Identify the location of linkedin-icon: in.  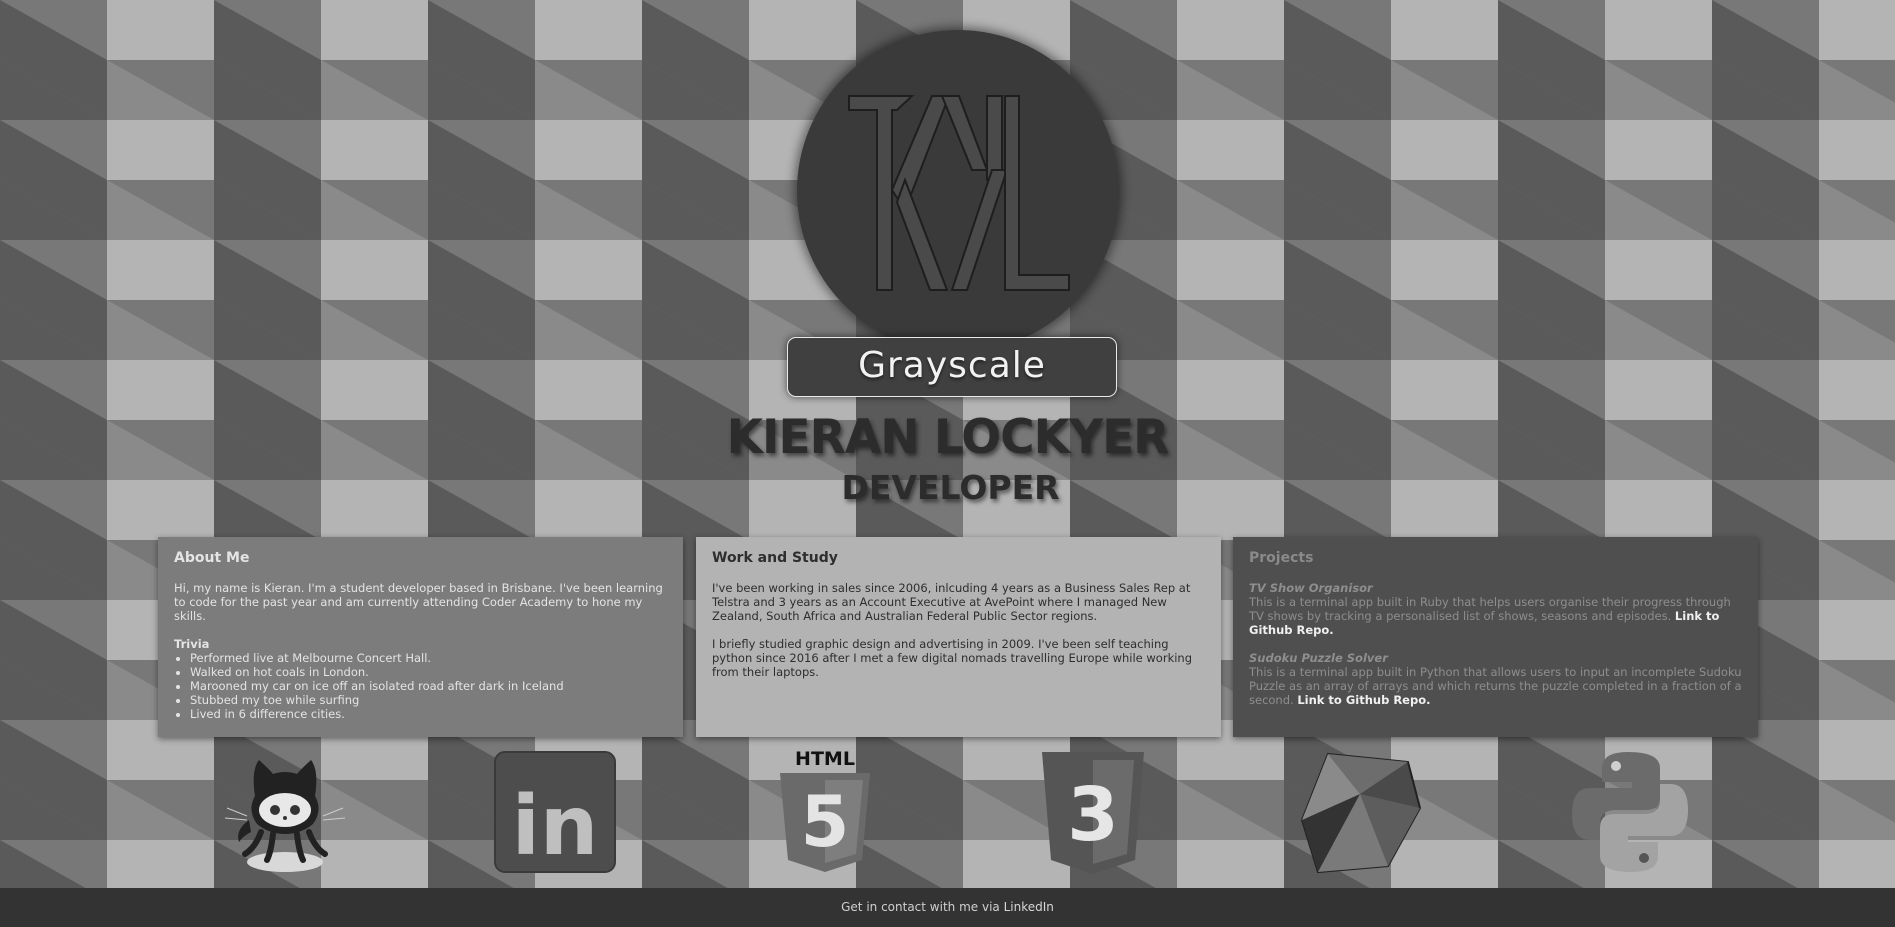
(555, 812).